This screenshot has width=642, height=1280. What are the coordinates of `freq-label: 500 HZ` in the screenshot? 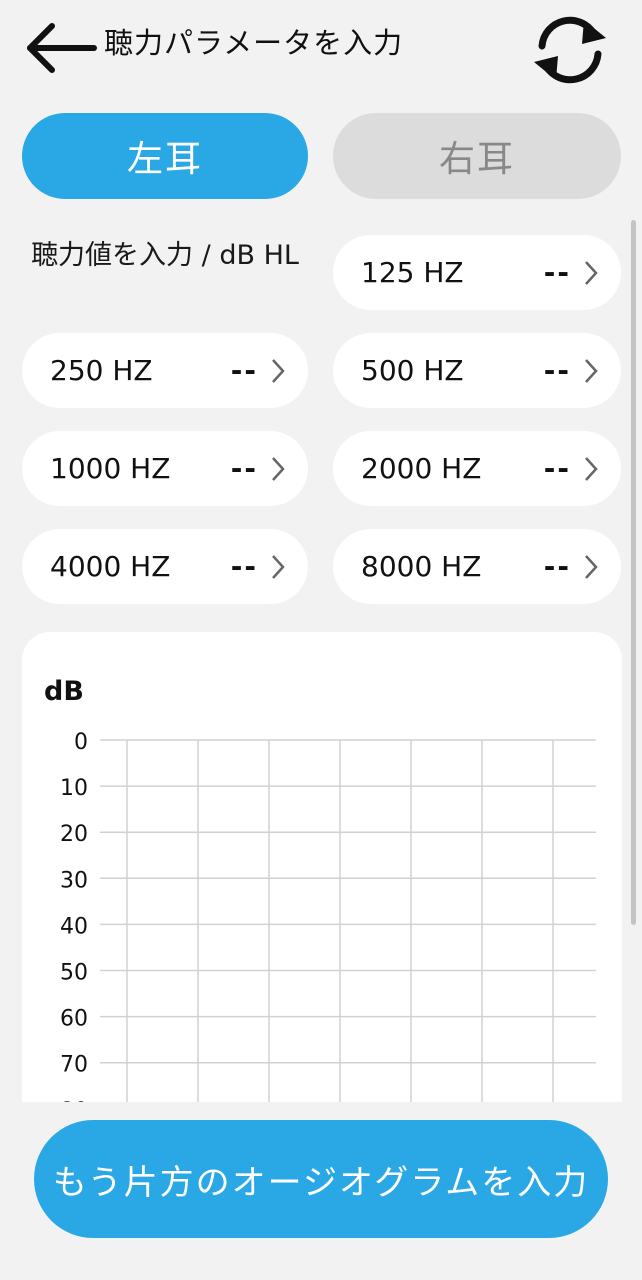 It's located at (412, 370).